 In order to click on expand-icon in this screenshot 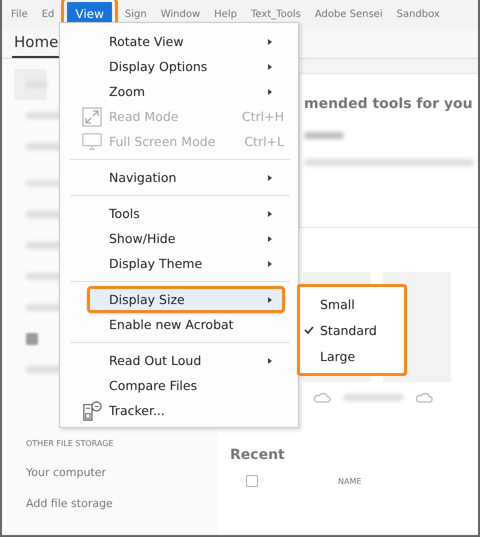, I will do `click(92, 116)`.